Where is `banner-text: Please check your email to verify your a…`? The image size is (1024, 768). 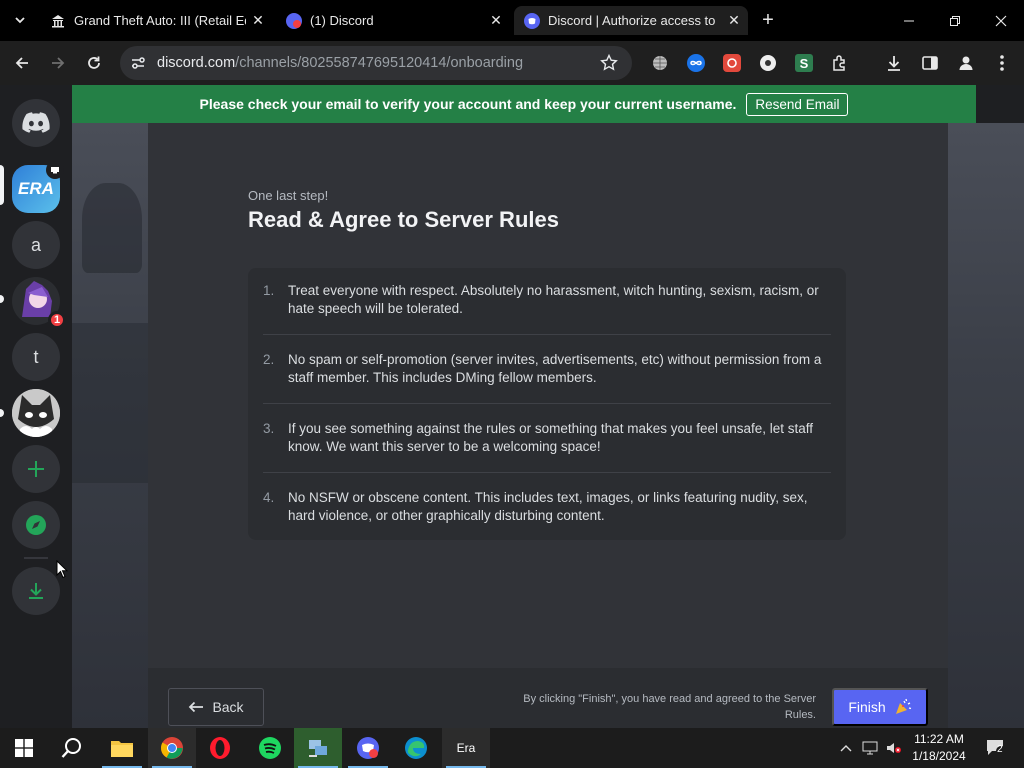
banner-text: Please check your email to verify your a… is located at coordinates (468, 104).